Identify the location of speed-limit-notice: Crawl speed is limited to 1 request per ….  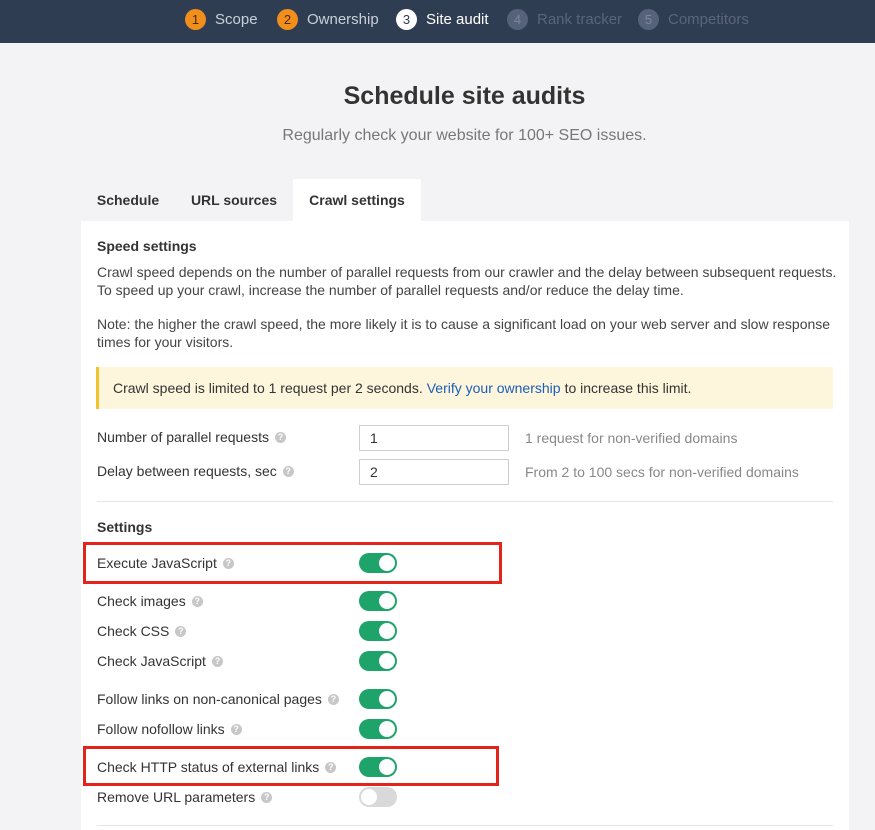
(464, 388).